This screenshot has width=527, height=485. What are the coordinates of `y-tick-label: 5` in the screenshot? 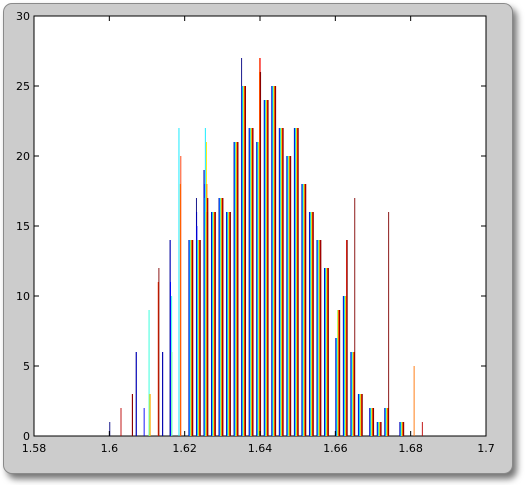 It's located at (26, 366).